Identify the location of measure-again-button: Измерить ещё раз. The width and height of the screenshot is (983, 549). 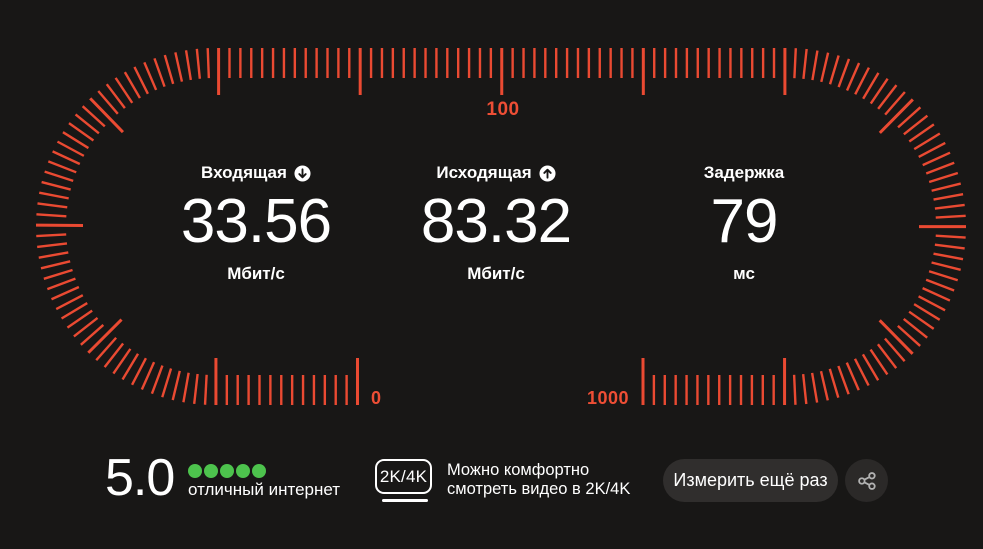
(750, 480).